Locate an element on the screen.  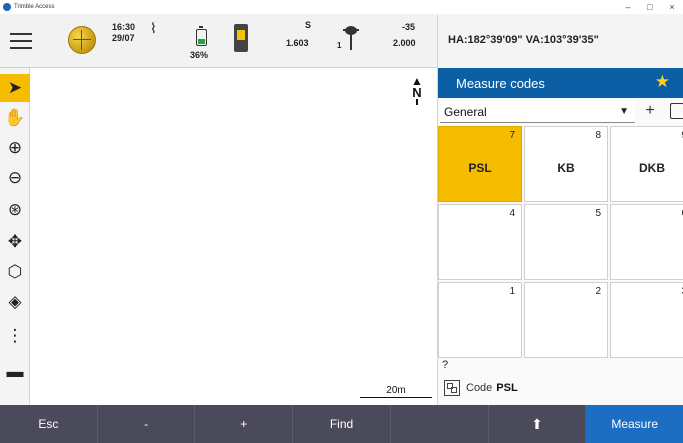
code-label: Code is located at coordinates (479, 388).